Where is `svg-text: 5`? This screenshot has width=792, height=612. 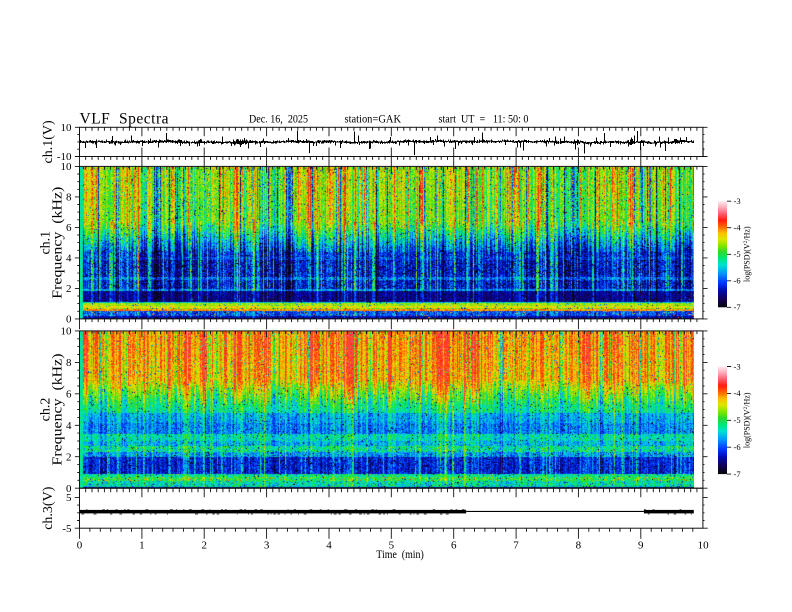 svg-text: 5 is located at coordinates (69, 498).